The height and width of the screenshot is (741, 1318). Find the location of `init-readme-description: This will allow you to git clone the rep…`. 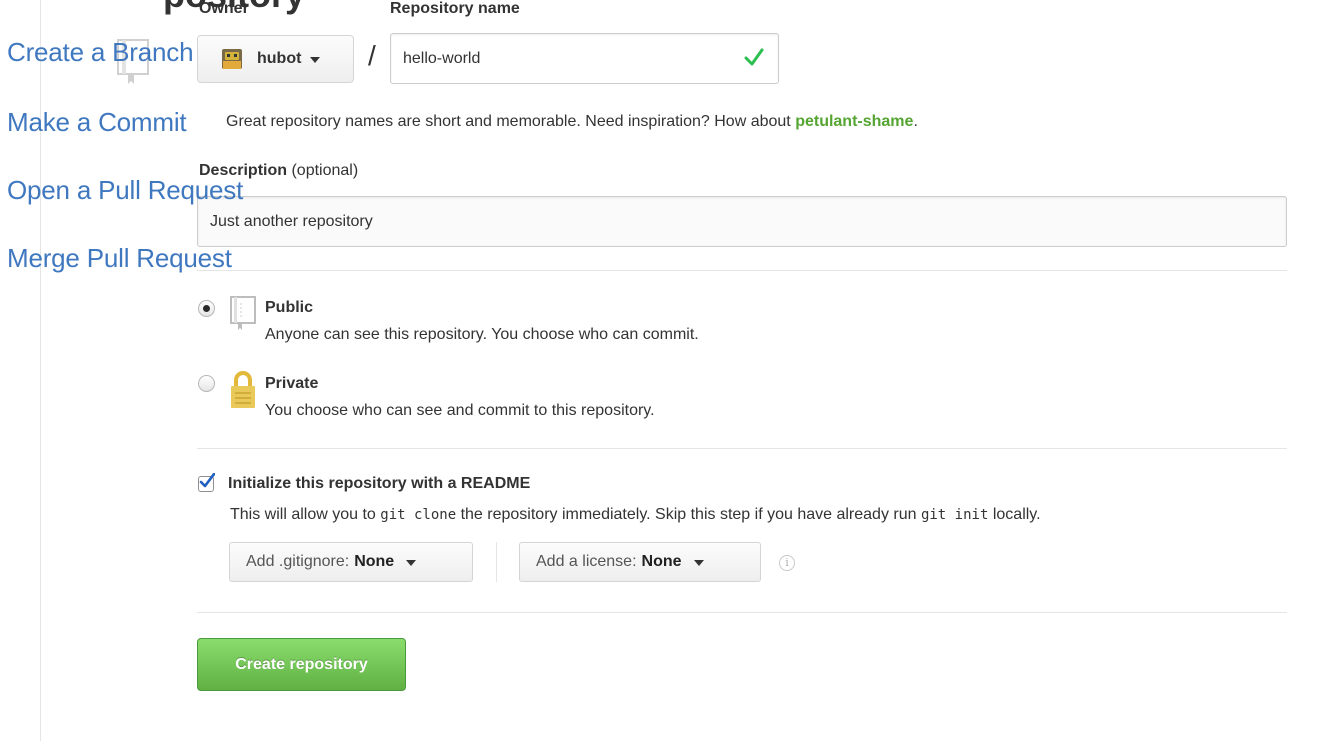

init-readme-description: This will allow you to git clone the rep… is located at coordinates (635, 514).